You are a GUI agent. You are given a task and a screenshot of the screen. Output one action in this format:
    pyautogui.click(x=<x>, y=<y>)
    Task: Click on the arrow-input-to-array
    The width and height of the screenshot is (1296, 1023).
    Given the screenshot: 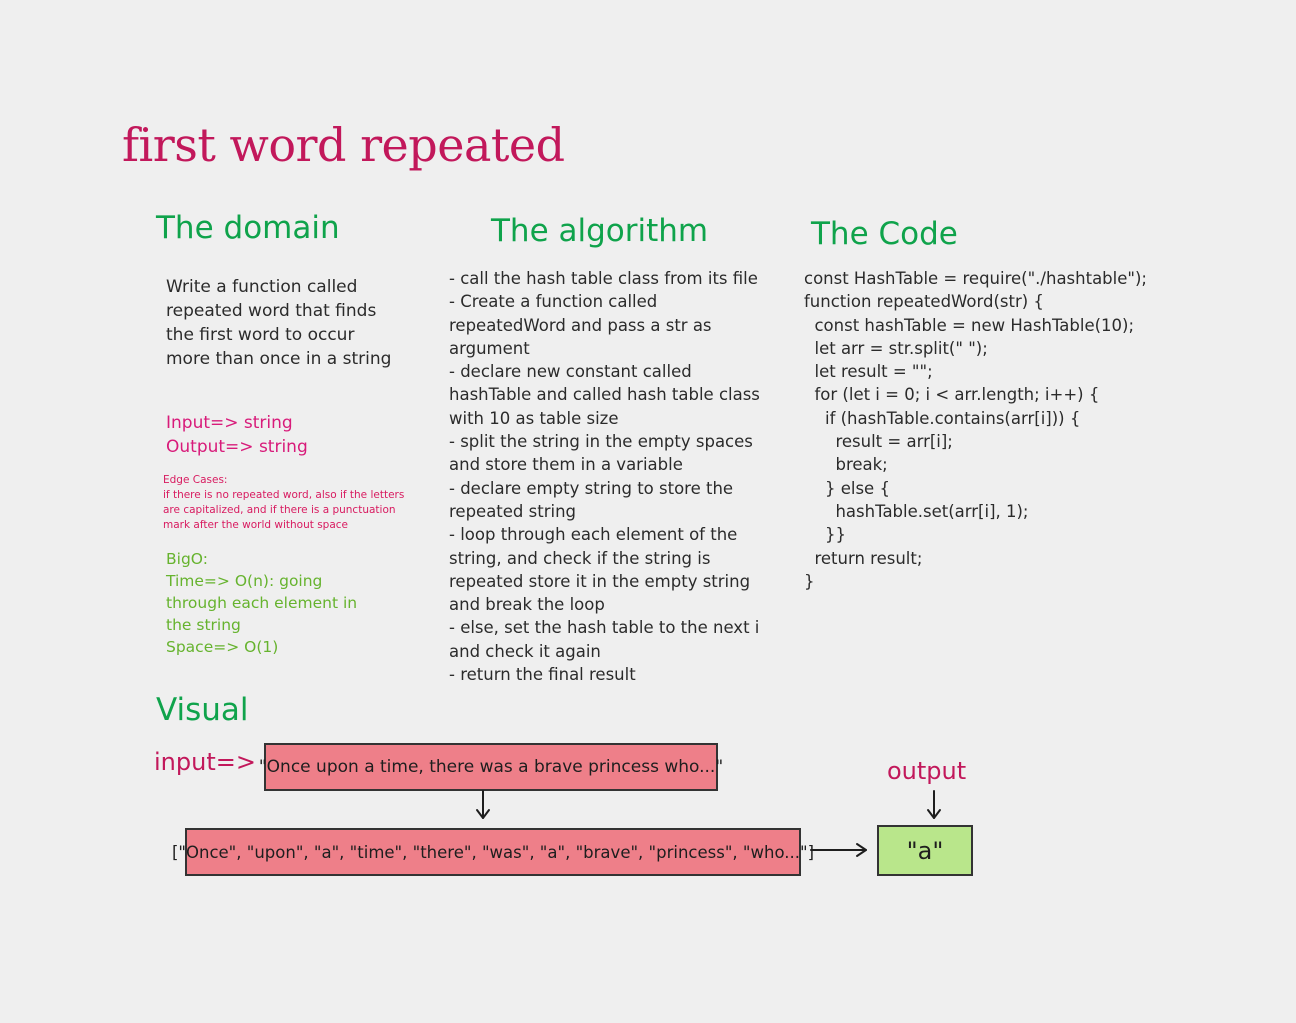 What is the action you would take?
    pyautogui.click(x=483, y=804)
    